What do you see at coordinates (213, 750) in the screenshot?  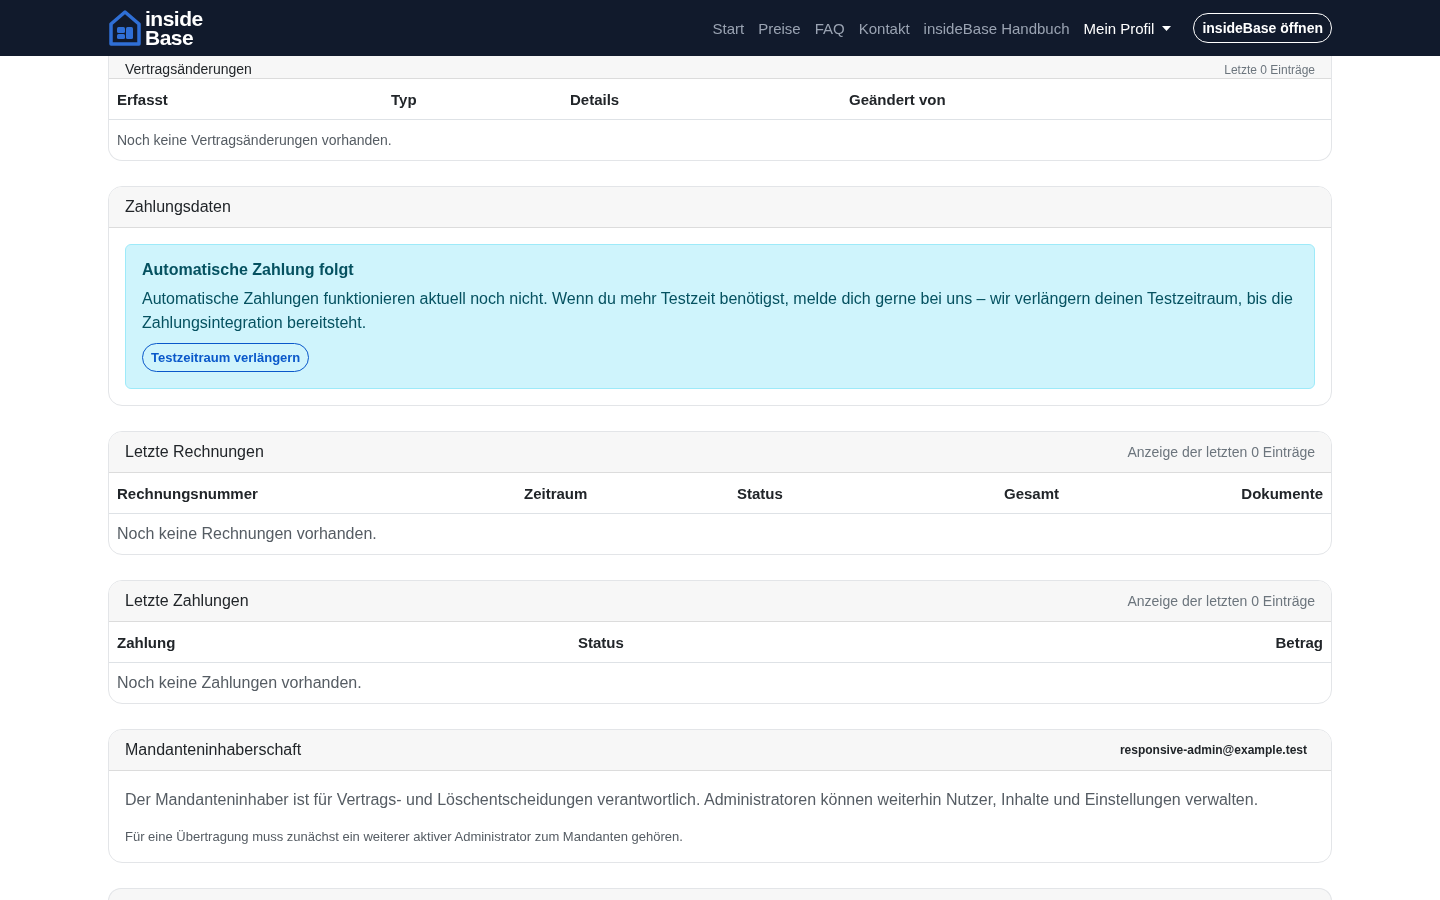 I see `card-title: Mandanteninhaberschaft` at bounding box center [213, 750].